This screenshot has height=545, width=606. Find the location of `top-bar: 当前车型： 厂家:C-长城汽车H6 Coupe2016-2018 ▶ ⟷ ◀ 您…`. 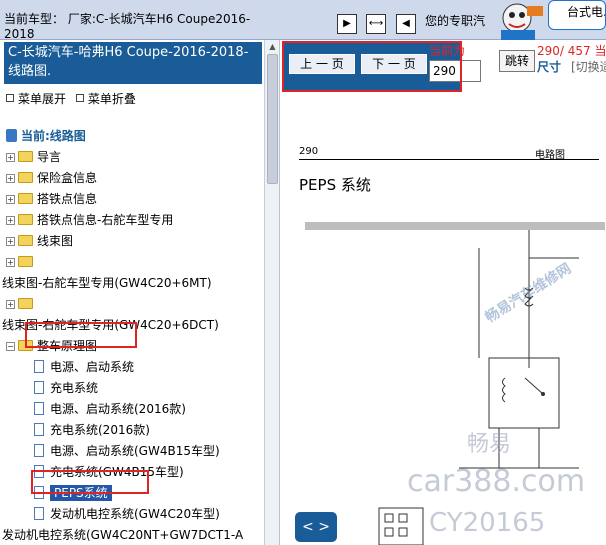

top-bar: 当前车型： 厂家:C-长城汽车H6 Coupe2016-2018 ▶ ⟷ ◀ 您… is located at coordinates (303, 20).